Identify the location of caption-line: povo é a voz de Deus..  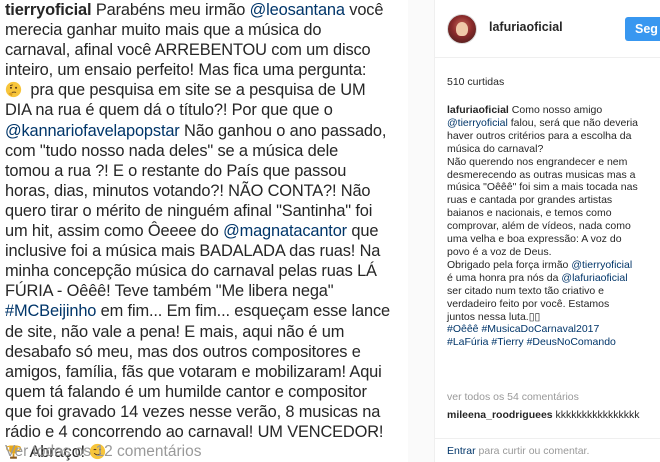
(553, 252).